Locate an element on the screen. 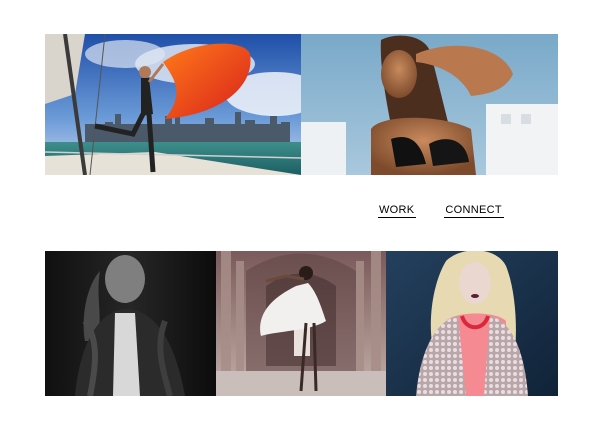  photo-sequin-jacket-image is located at coordinates (472, 323).